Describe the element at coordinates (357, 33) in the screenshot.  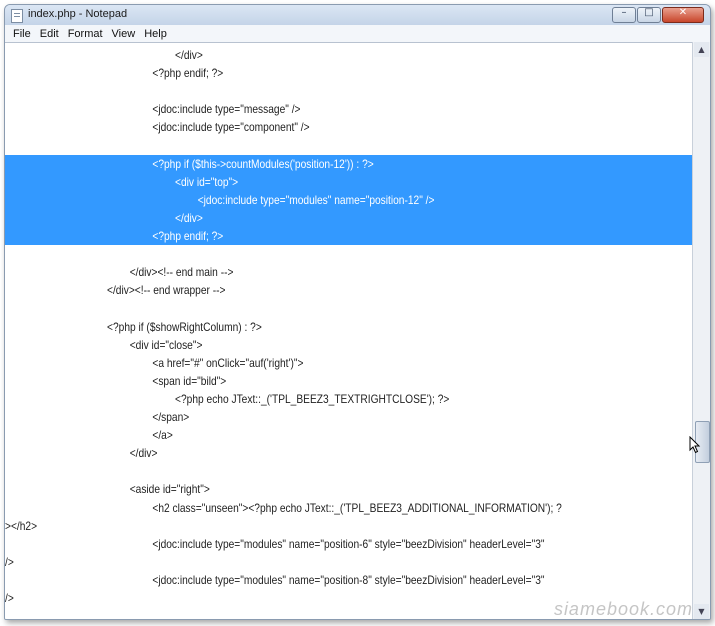
I see `menu-bar: File Edit Format View Help` at that location.